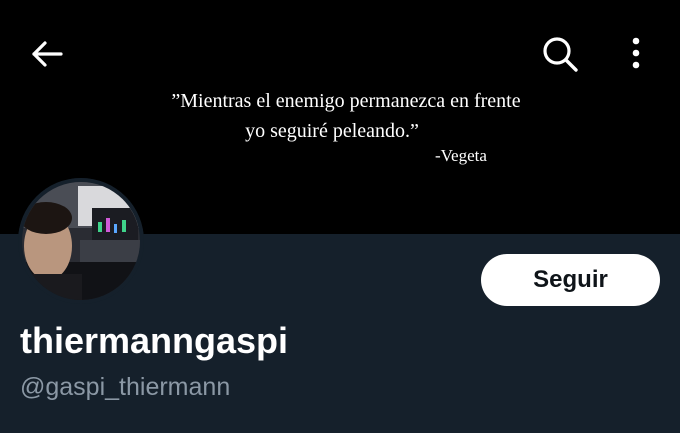 The image size is (680, 433). What do you see at coordinates (47, 54) in the screenshot?
I see `arrow-left-icon` at bounding box center [47, 54].